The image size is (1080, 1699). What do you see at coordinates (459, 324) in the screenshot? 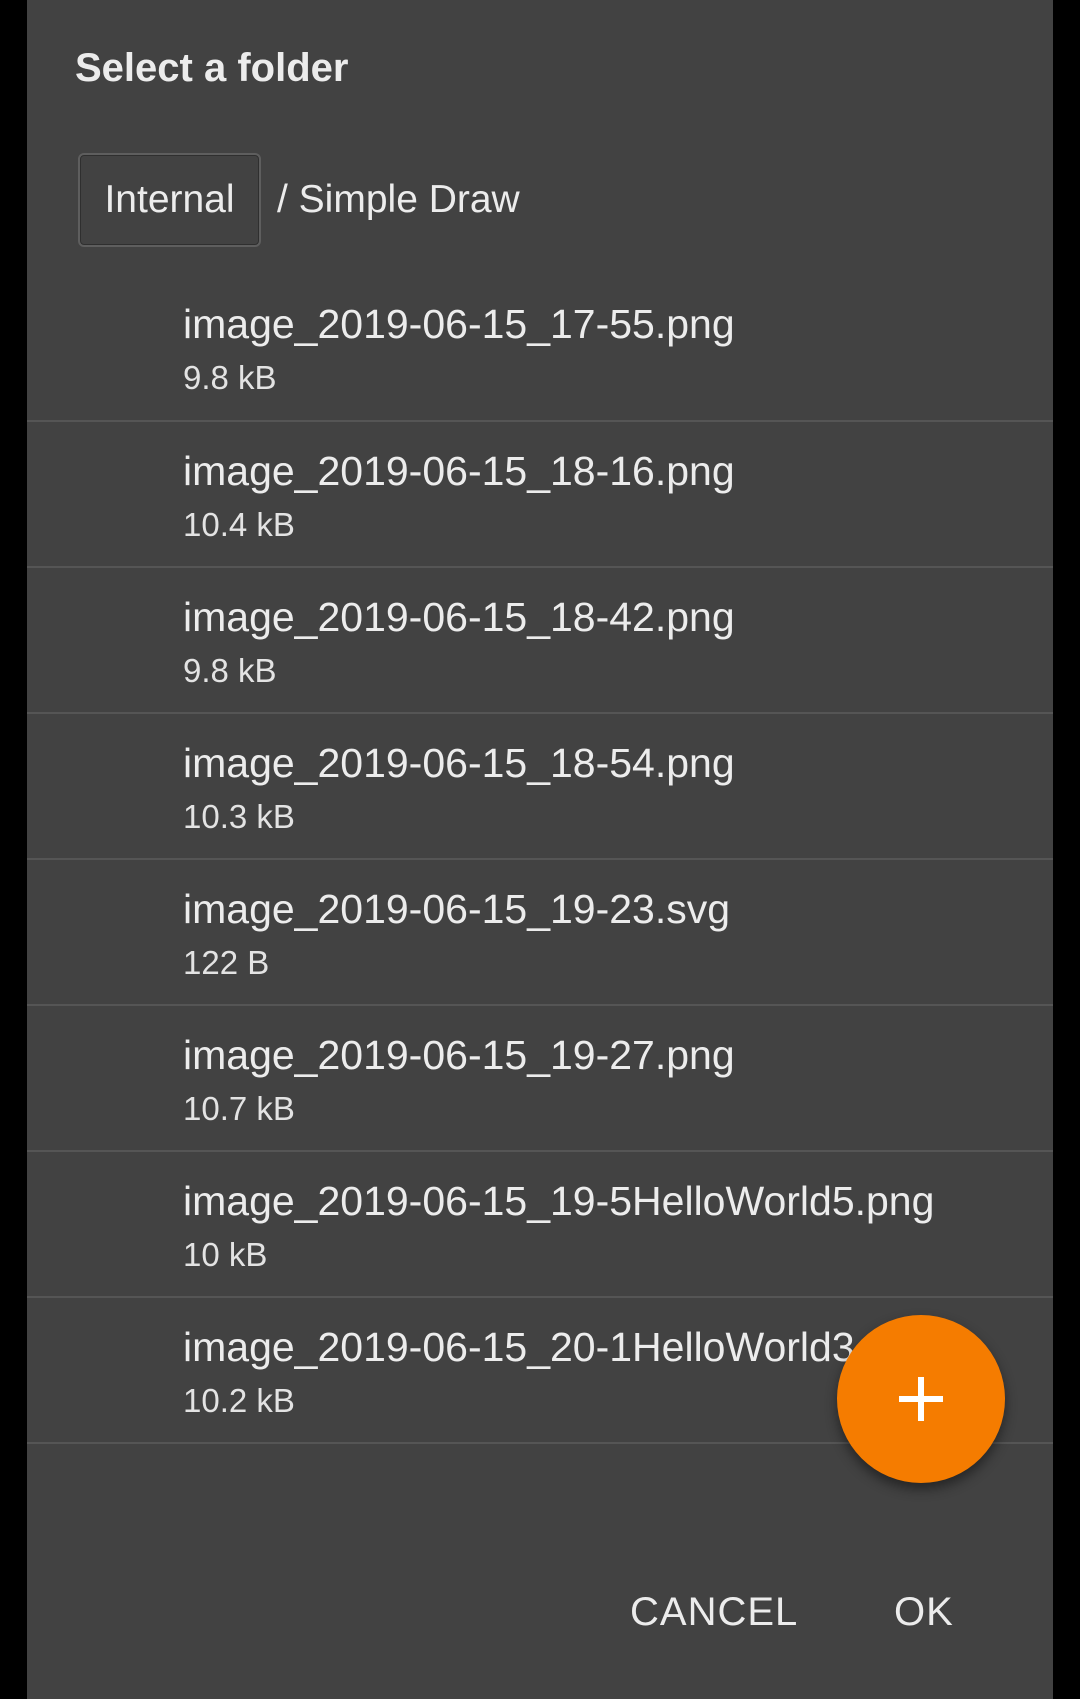
I see `file-name: image_2019-06-15_17-55.png` at bounding box center [459, 324].